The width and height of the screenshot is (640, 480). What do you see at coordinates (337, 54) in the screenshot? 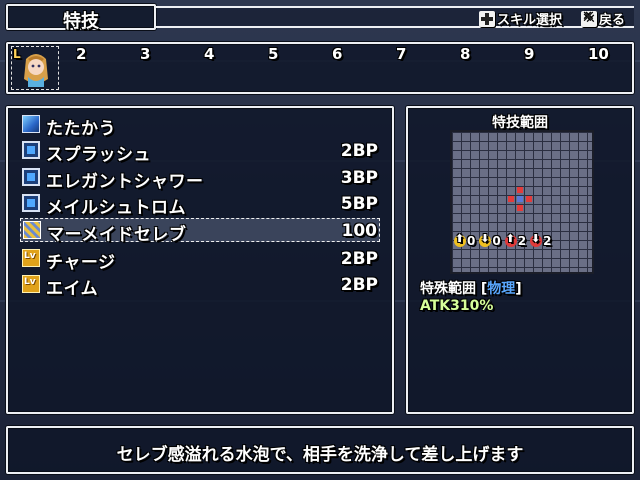
I see `party-slot-6: 6` at bounding box center [337, 54].